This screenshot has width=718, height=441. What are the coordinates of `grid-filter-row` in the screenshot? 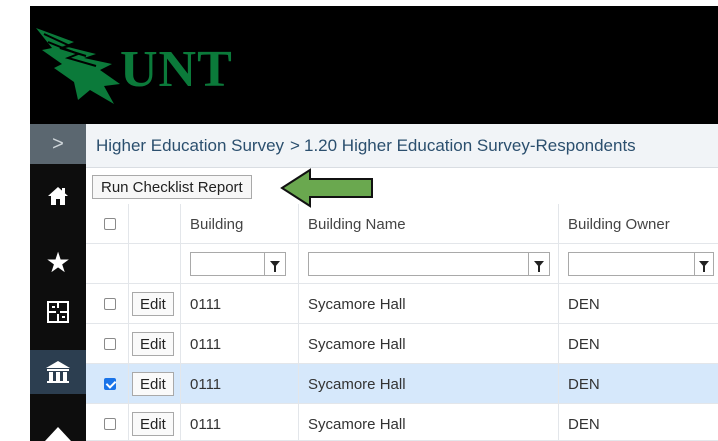 It's located at (402, 264).